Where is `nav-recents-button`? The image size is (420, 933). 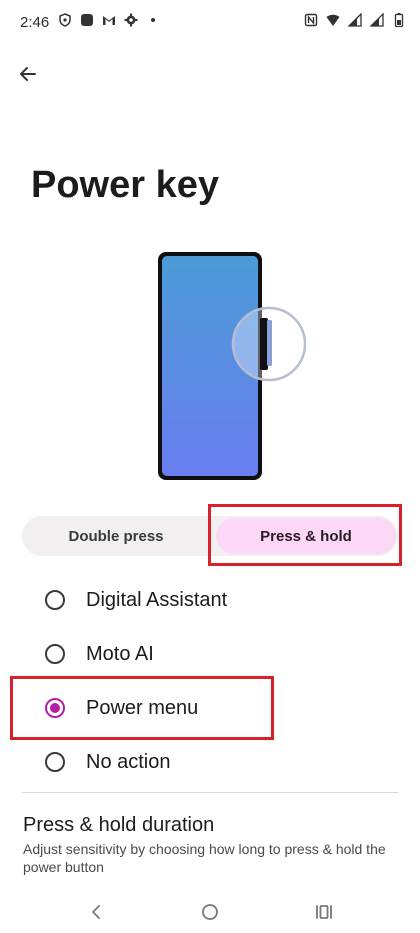 nav-recents-button is located at coordinates (324, 912).